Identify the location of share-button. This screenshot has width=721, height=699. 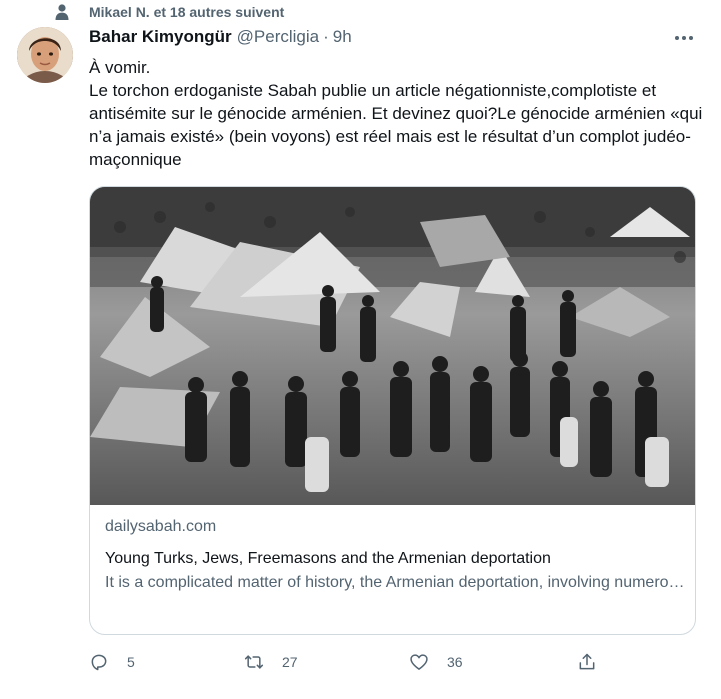
(587, 662).